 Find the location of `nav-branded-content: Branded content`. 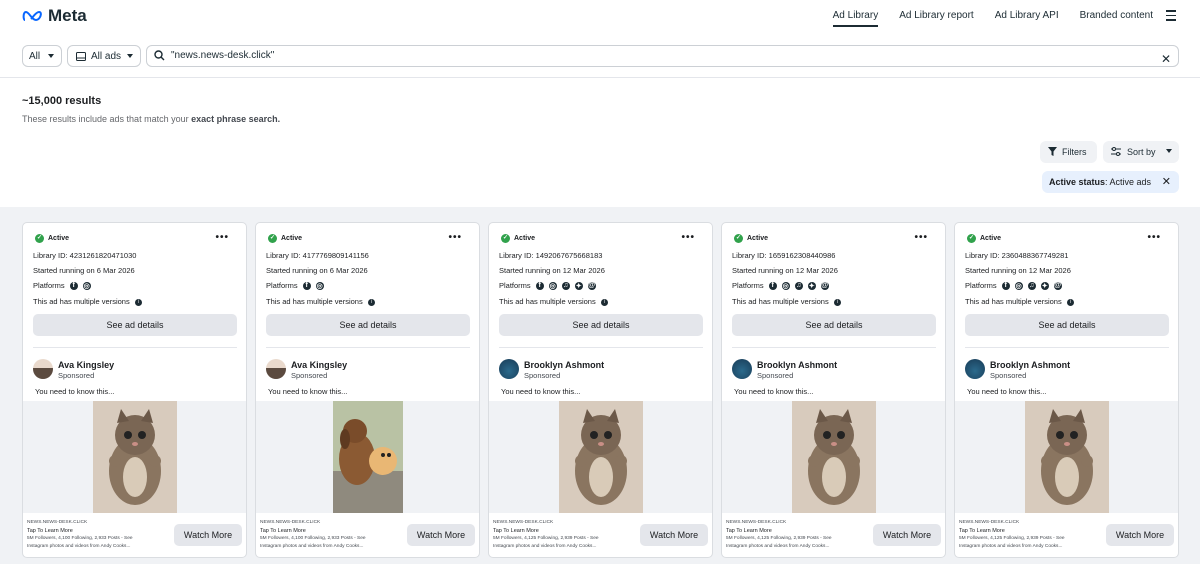

nav-branded-content: Branded content is located at coordinates (1116, 18).